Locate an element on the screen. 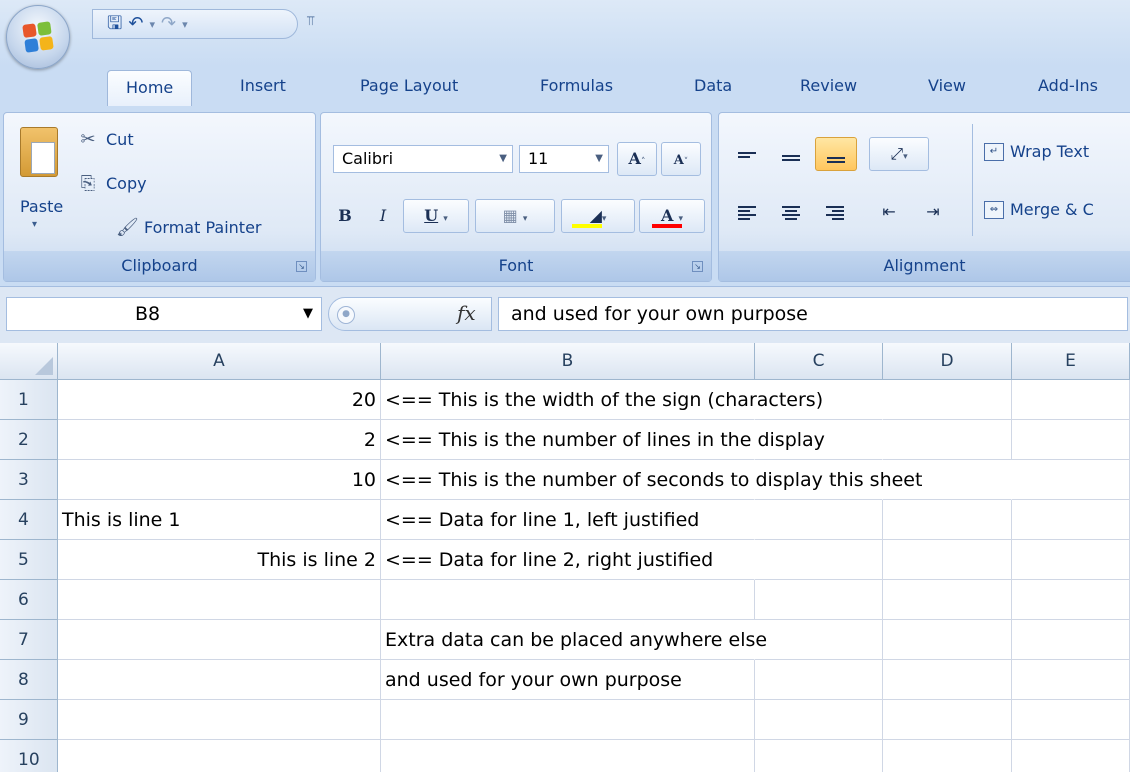 The height and width of the screenshot is (772, 1130). insert-function-button: fx is located at coordinates (466, 313).